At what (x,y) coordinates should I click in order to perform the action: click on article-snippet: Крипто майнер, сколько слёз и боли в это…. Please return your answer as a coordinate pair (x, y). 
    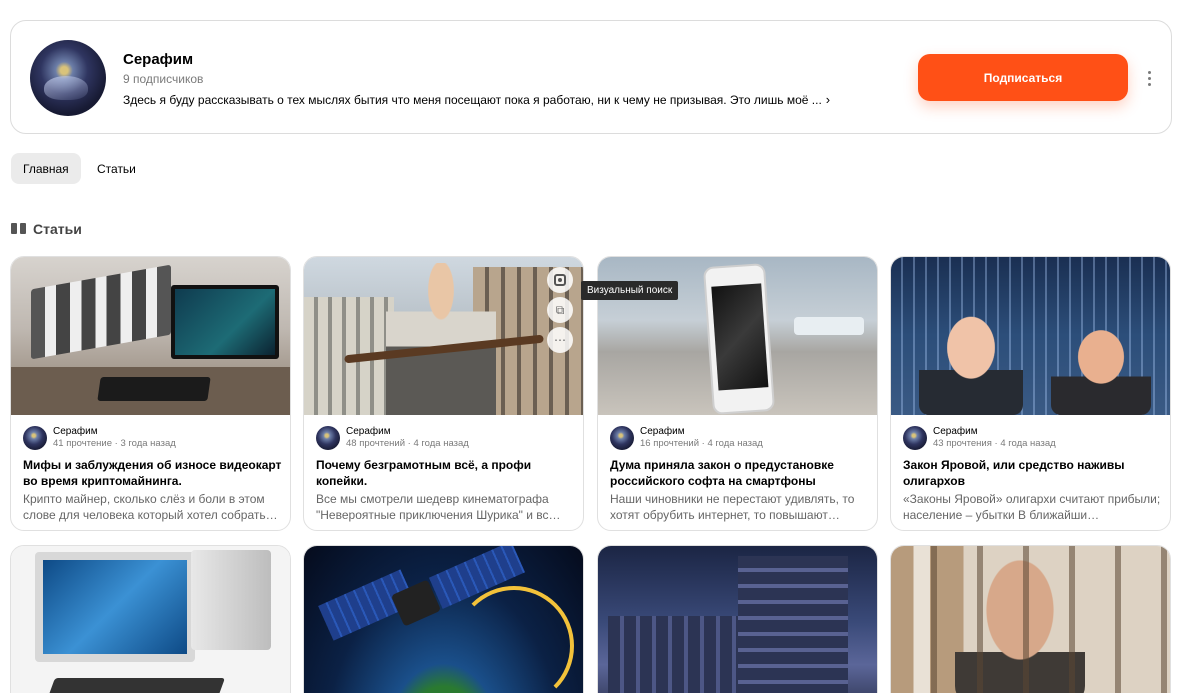
    Looking at the image, I should click on (154, 507).